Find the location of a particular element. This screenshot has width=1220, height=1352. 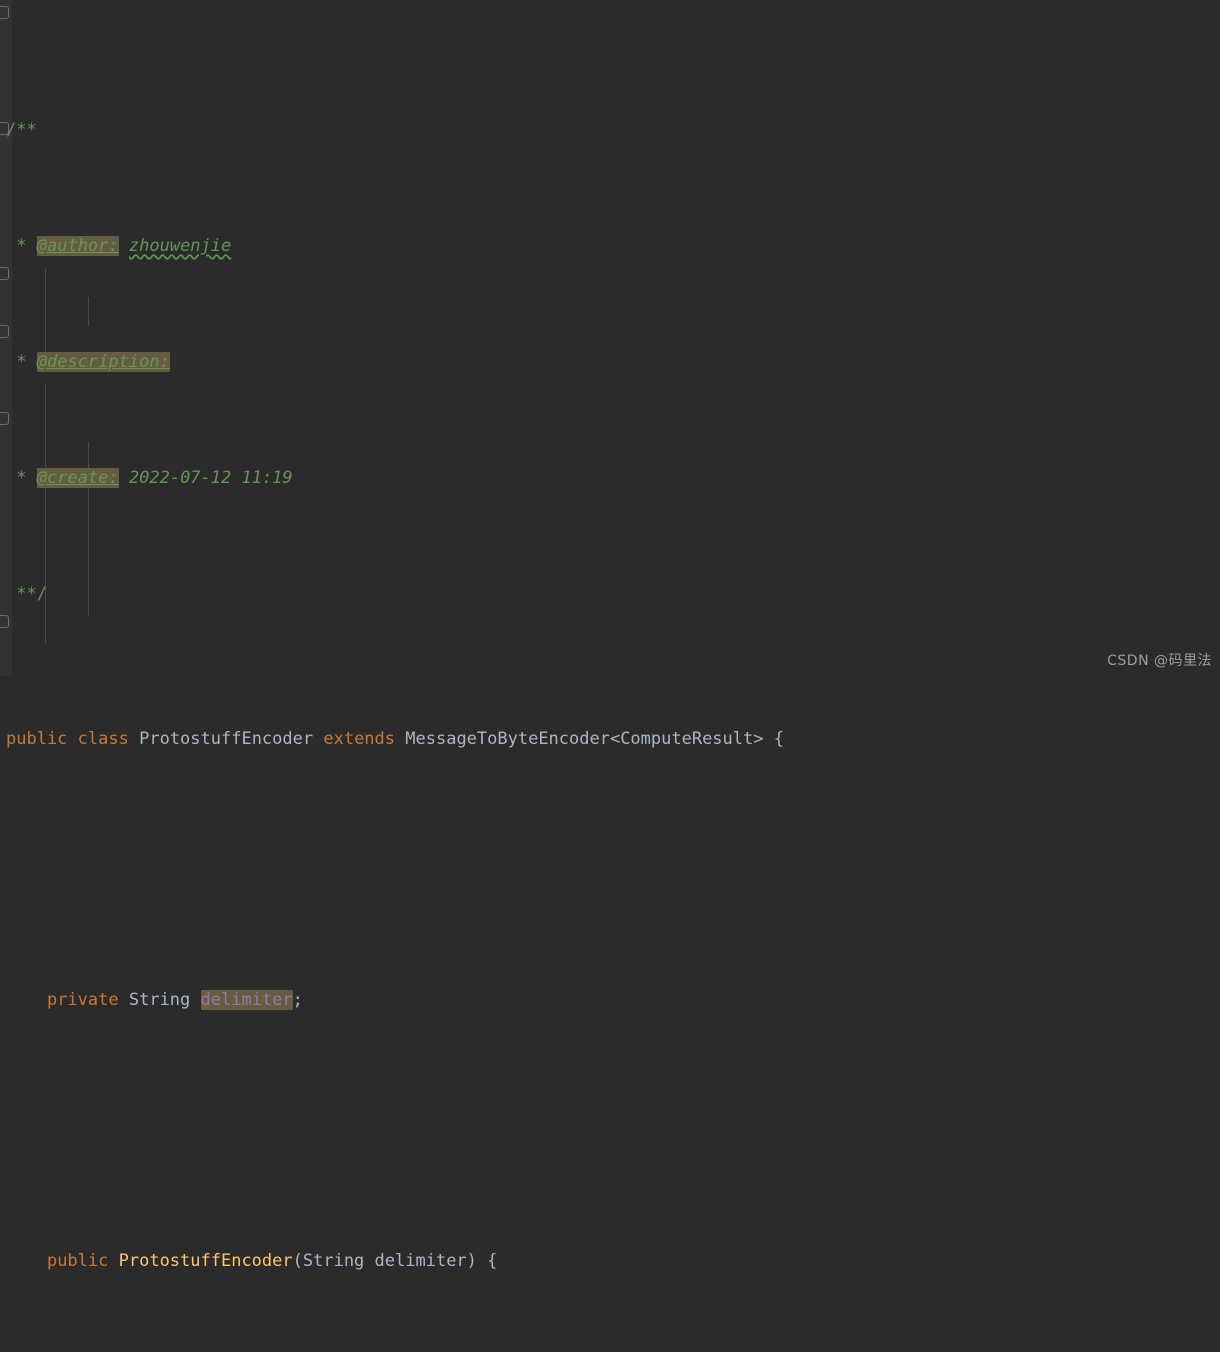

javadoc-gap is located at coordinates (124, 246).